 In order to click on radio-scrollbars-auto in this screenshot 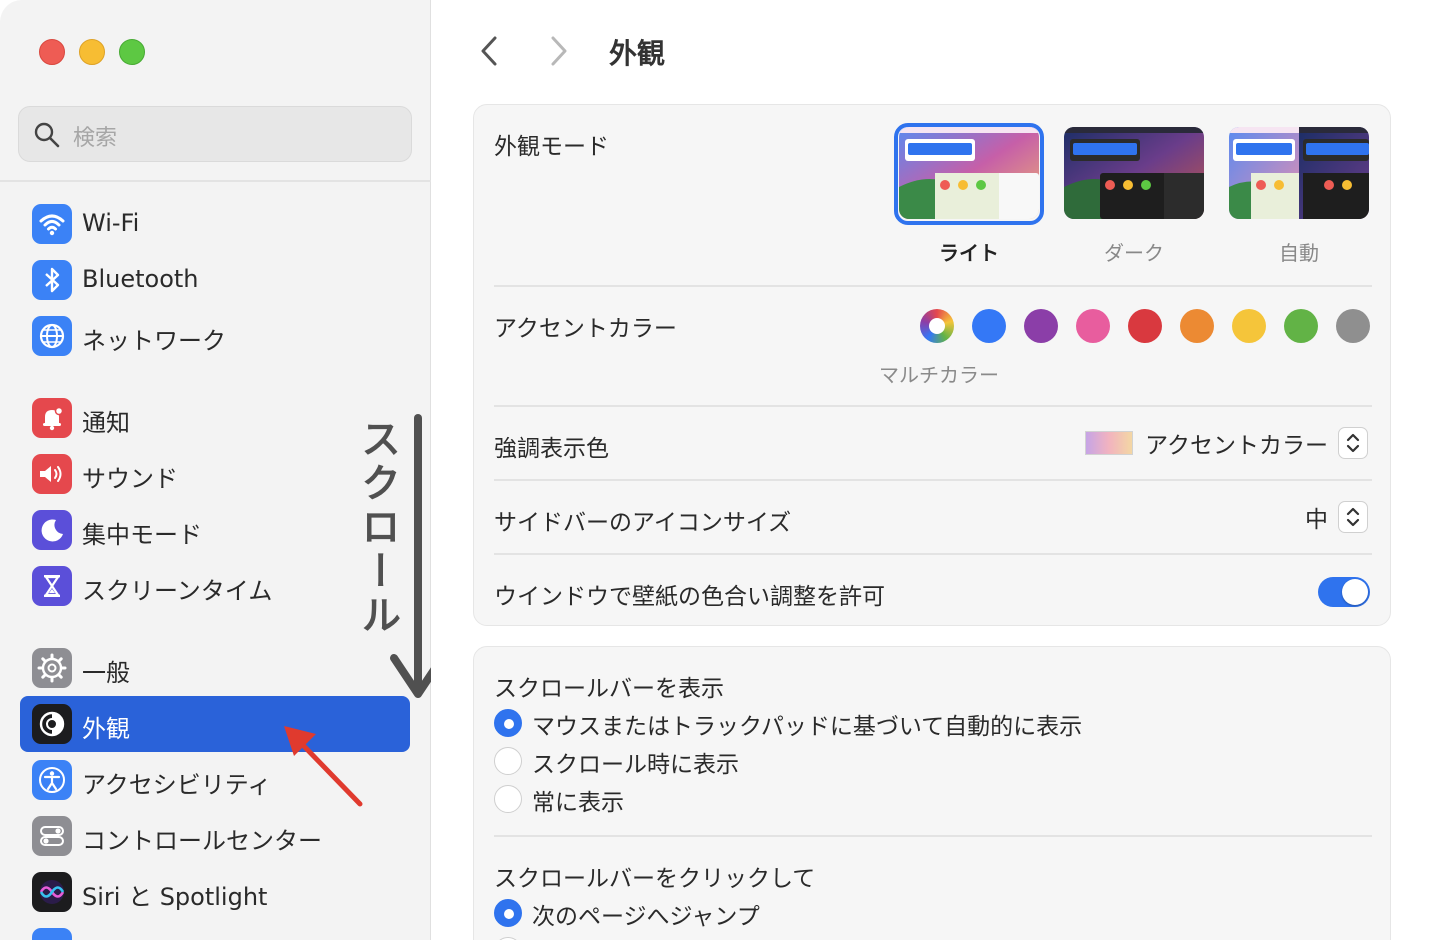, I will do `click(508, 723)`.